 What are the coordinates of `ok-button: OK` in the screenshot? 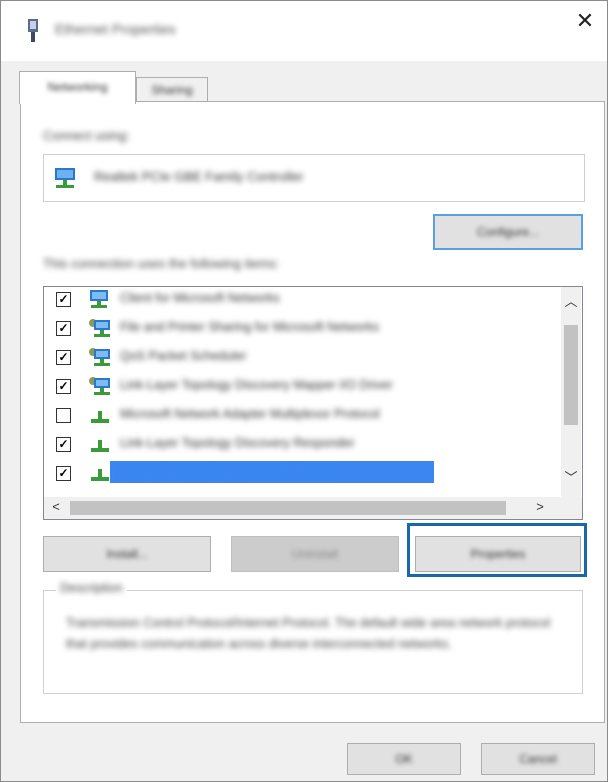 It's located at (404, 759).